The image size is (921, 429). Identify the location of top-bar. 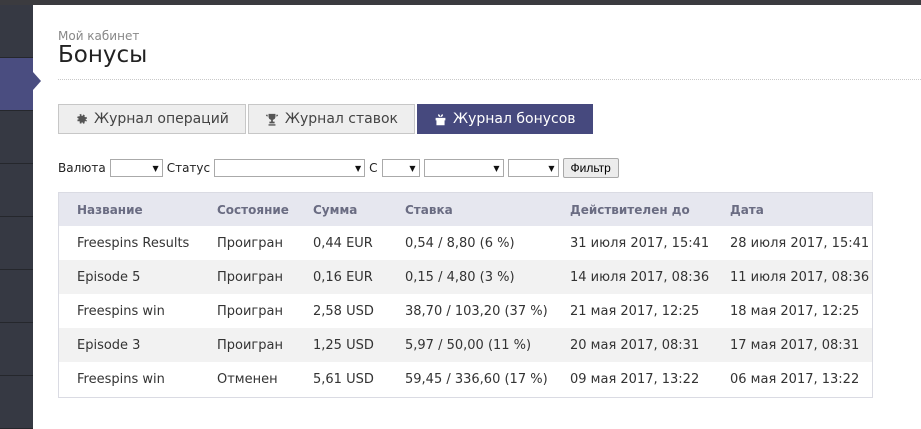
(460, 2).